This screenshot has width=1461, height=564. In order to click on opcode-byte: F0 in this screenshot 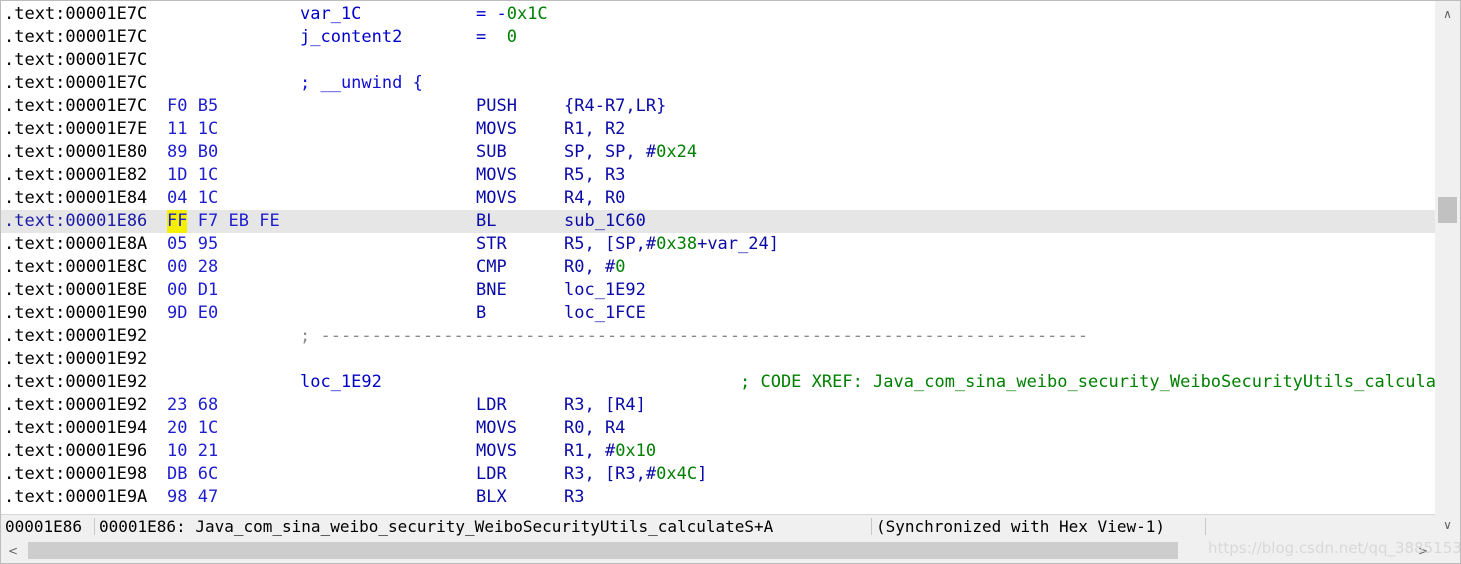, I will do `click(177, 106)`.